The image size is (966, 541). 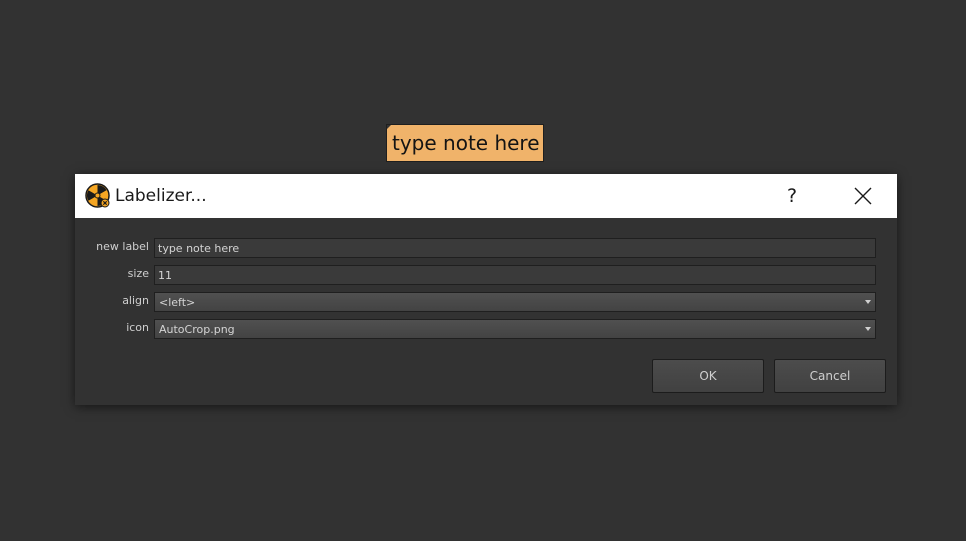 I want to click on new-label-label: new label, so click(x=122, y=246).